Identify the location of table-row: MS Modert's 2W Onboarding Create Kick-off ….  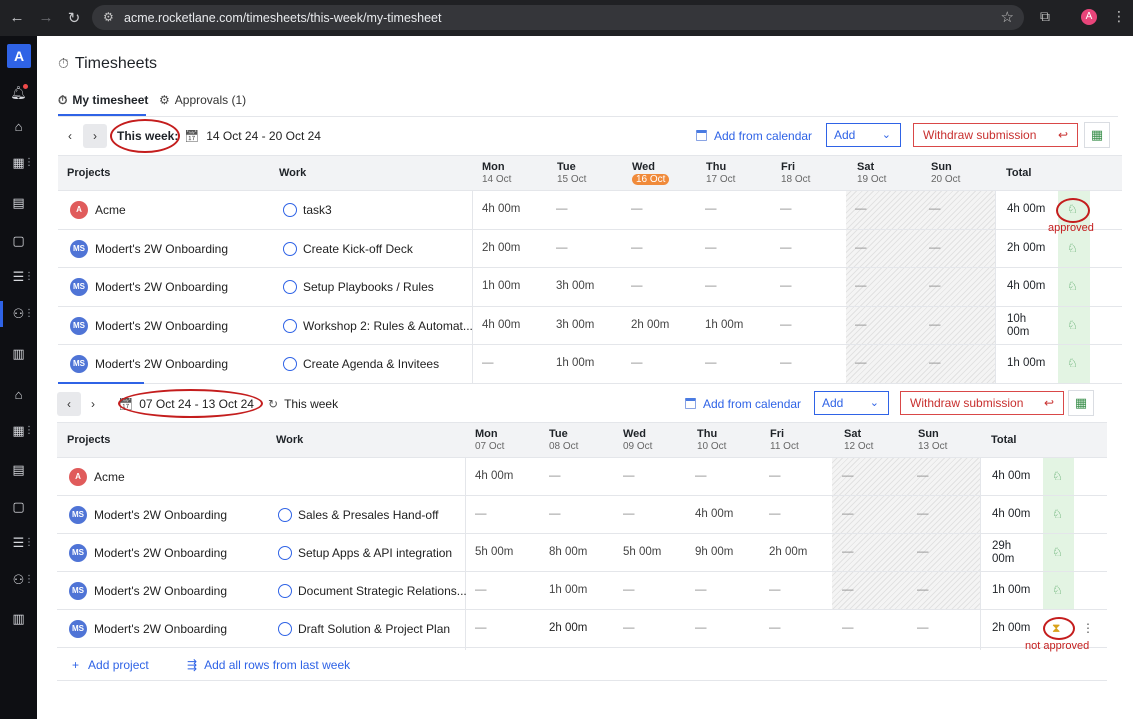
(590, 249).